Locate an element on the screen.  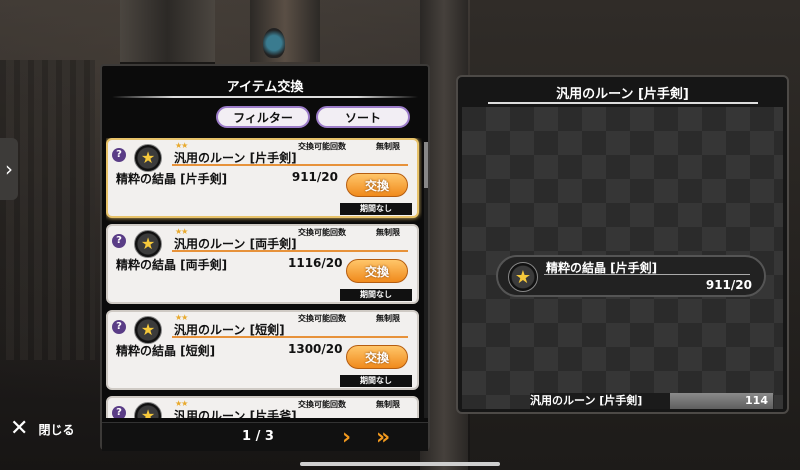
exchange-card: ? ★ ★★ 汎用のルーン [片手斧] 交換可能回数 無制限 is located at coordinates (262, 407).